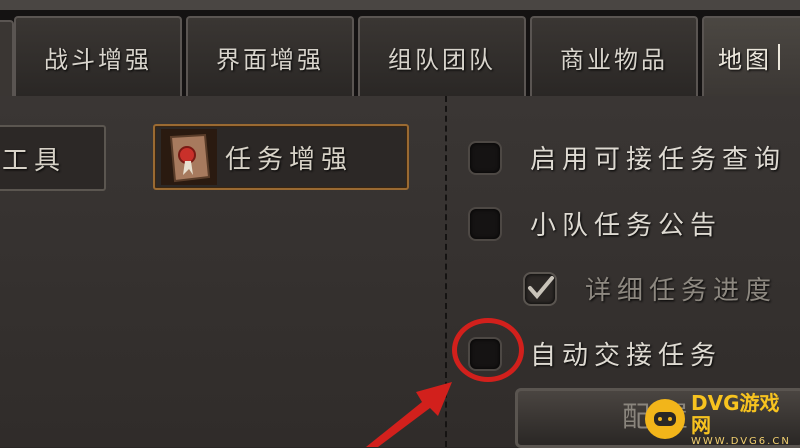 This screenshot has height=448, width=800. I want to click on quest-scroll-icon, so click(189, 157).